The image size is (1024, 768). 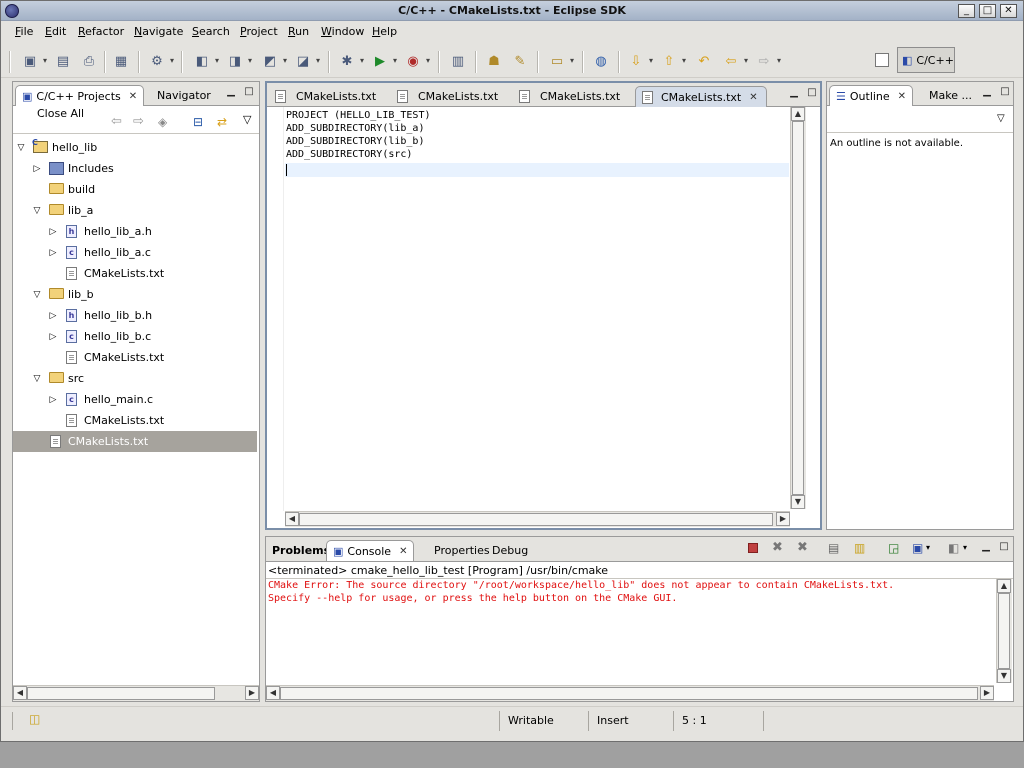 What do you see at coordinates (135, 315) in the screenshot?
I see `tree-item: ▷ h hello_lib_b.h` at bounding box center [135, 315].